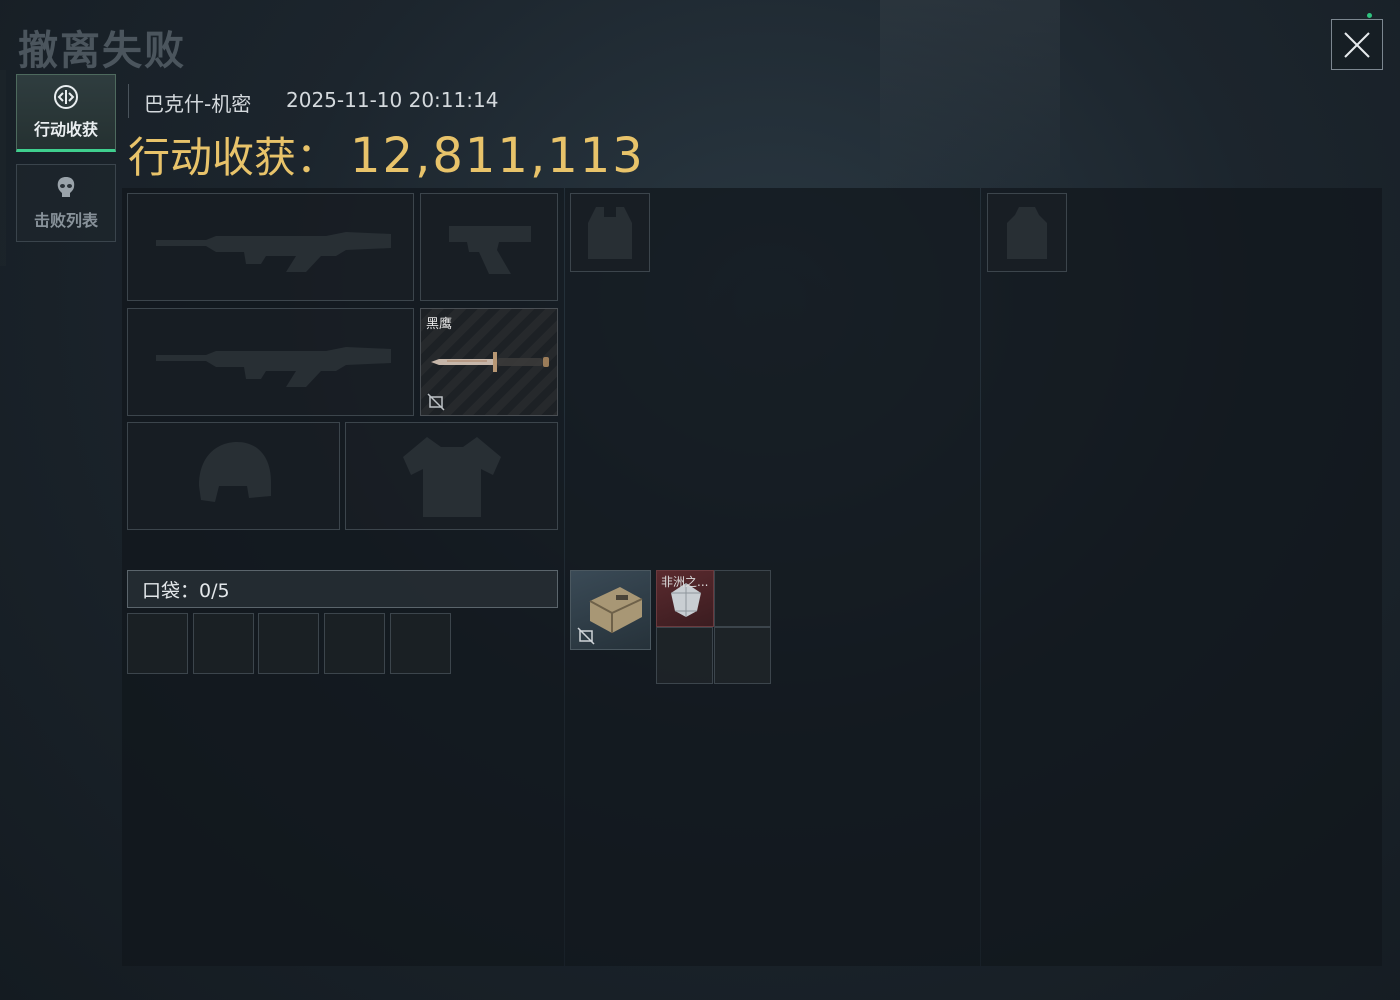 The image size is (1400, 1000). Describe the element at coordinates (490, 250) in the screenshot. I see `pistol-icon` at that location.